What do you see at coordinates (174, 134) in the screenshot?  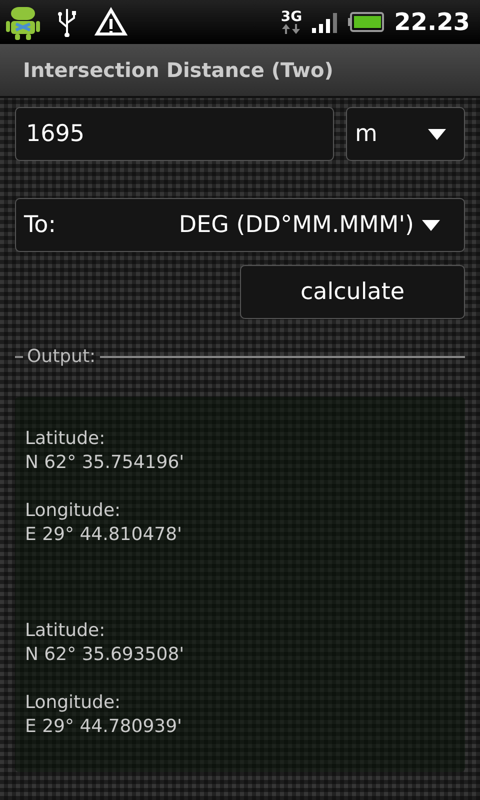 I see `distance-field: 1695` at bounding box center [174, 134].